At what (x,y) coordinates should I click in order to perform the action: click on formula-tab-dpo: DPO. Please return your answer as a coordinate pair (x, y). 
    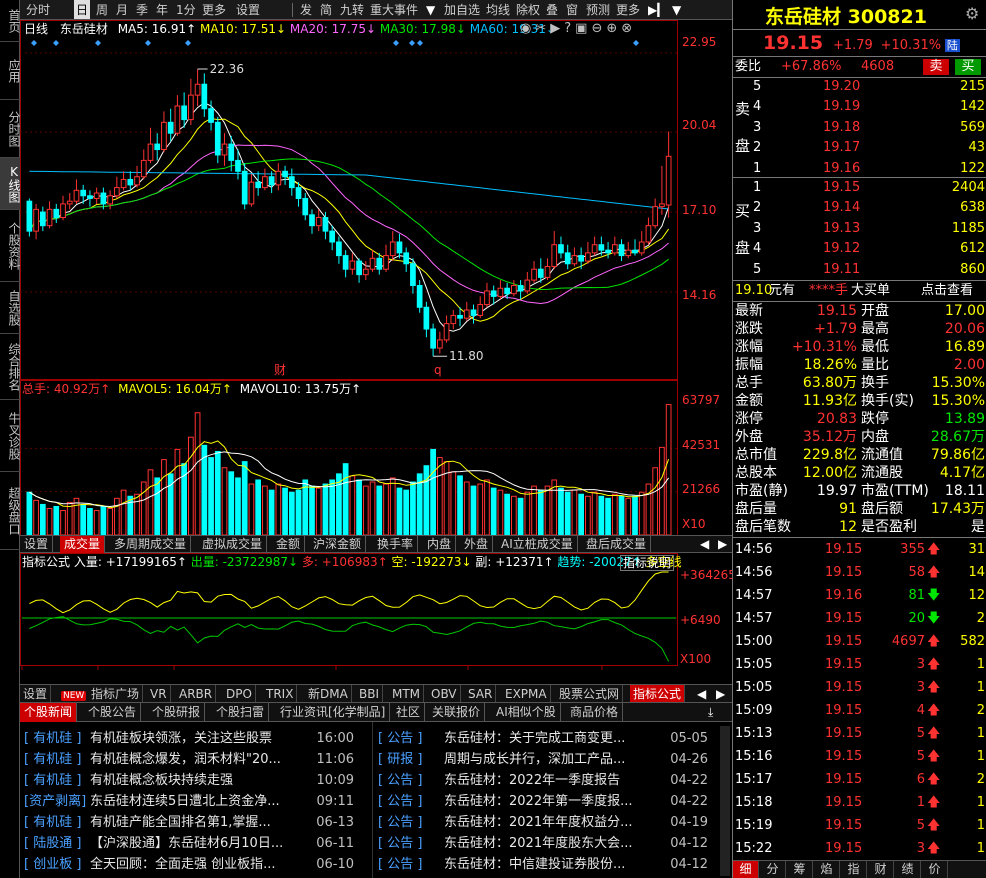
    Looking at the image, I should click on (239, 694).